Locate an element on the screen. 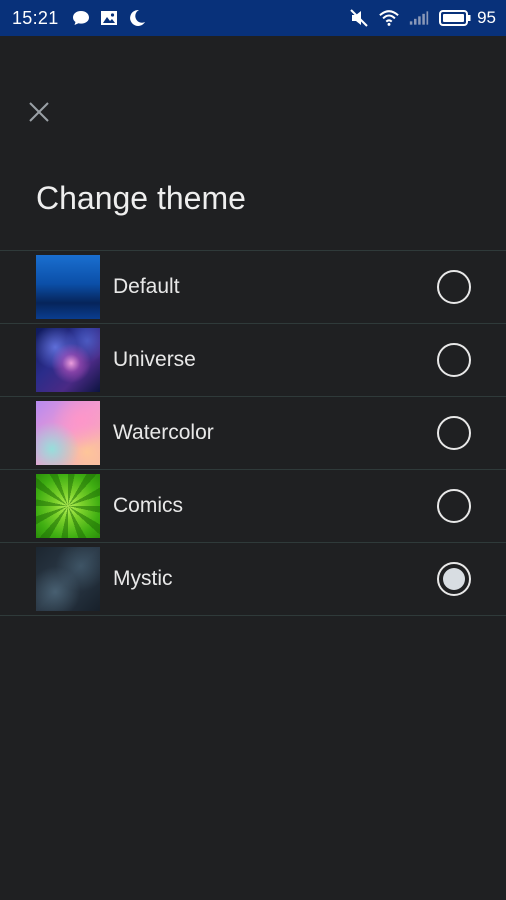  image-icon is located at coordinates (109, 18).